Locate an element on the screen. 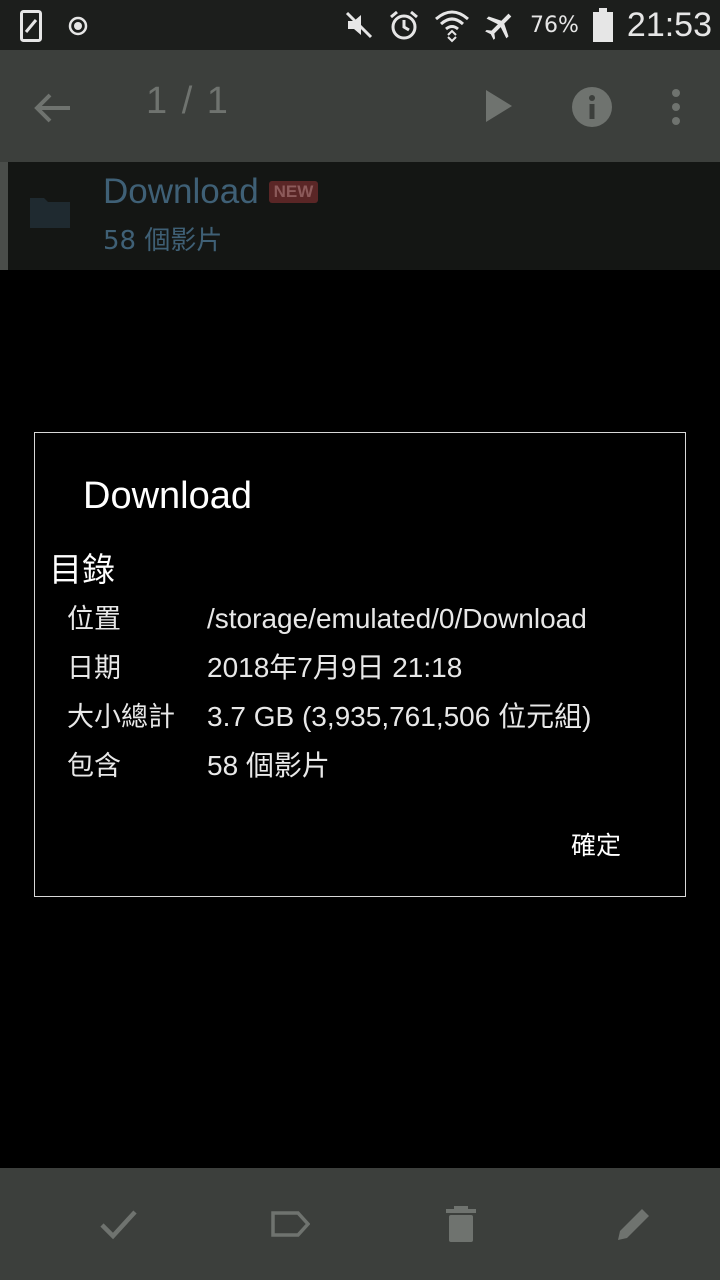  battery-icon is located at coordinates (602, 25).